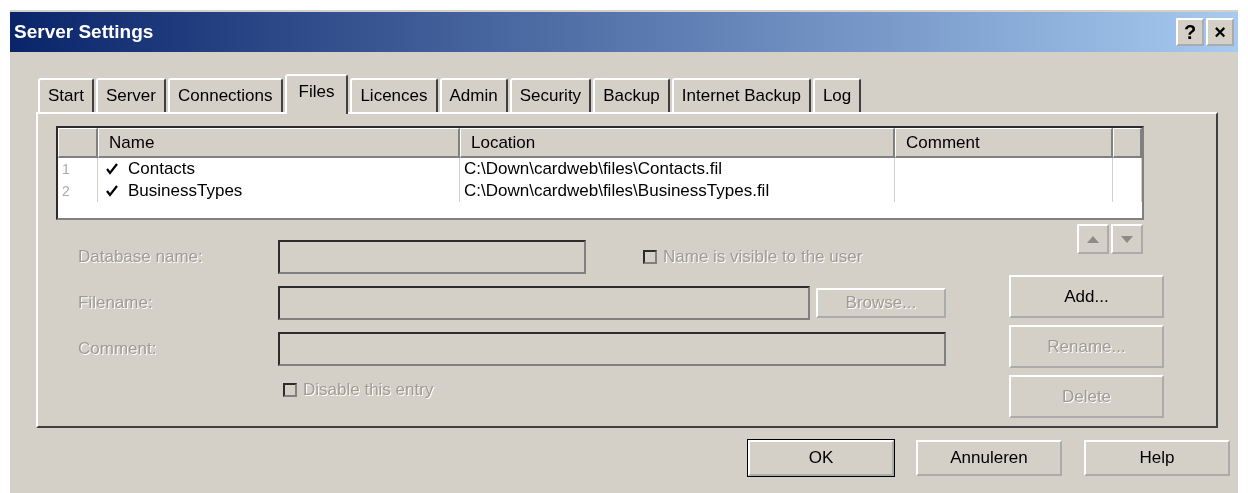  Describe the element at coordinates (279, 143) in the screenshot. I see `column-header: Name` at that location.